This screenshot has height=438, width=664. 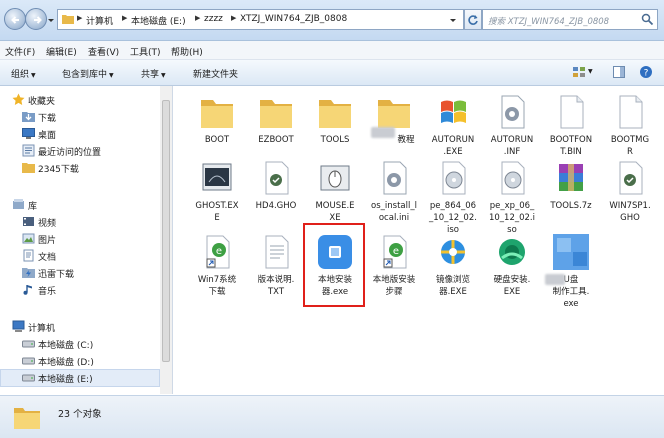 I want to click on organize-button: 组织 ▼, so click(x=23, y=73).